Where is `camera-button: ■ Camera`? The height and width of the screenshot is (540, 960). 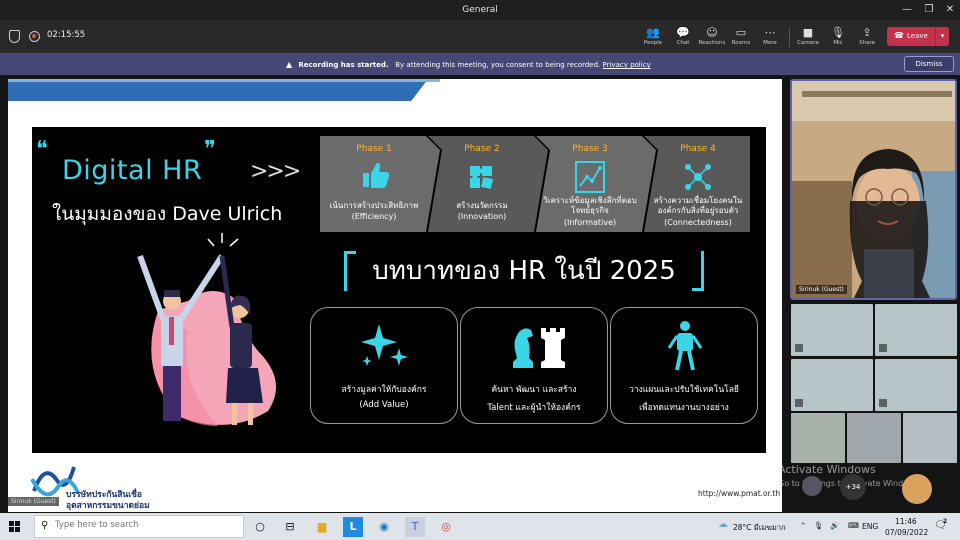 camera-button: ■ Camera is located at coordinates (808, 37).